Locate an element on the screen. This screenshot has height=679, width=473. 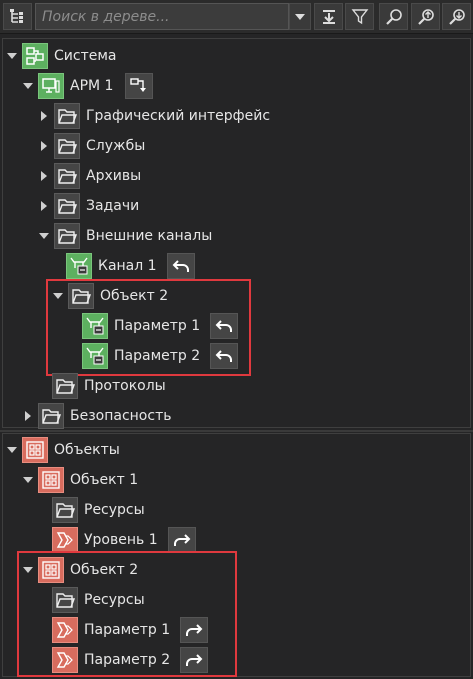
dropdown-icon is located at coordinates (300, 16).